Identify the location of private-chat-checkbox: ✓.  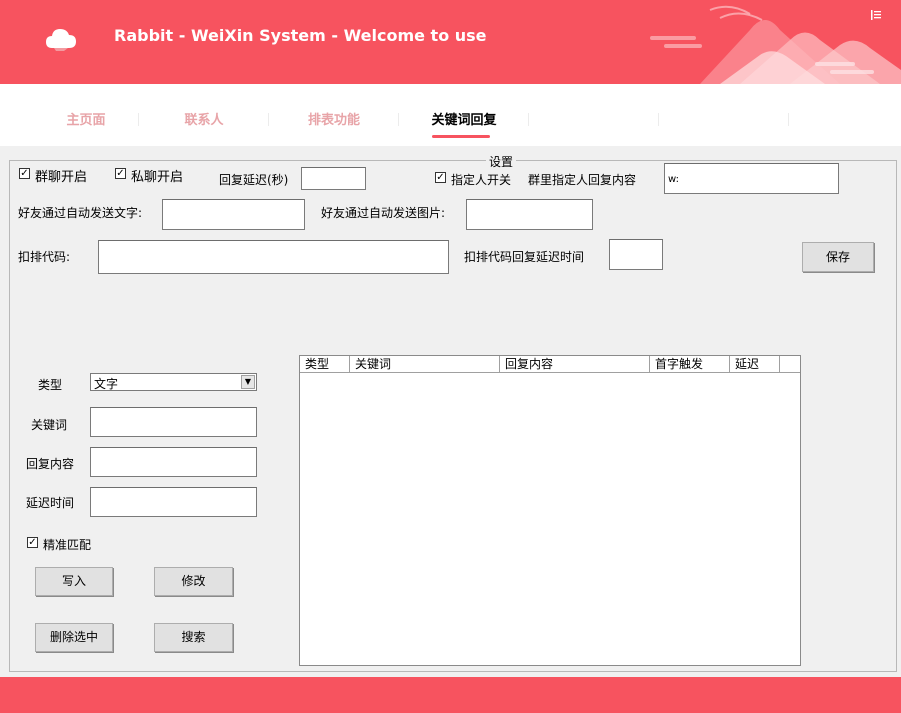
(120, 173).